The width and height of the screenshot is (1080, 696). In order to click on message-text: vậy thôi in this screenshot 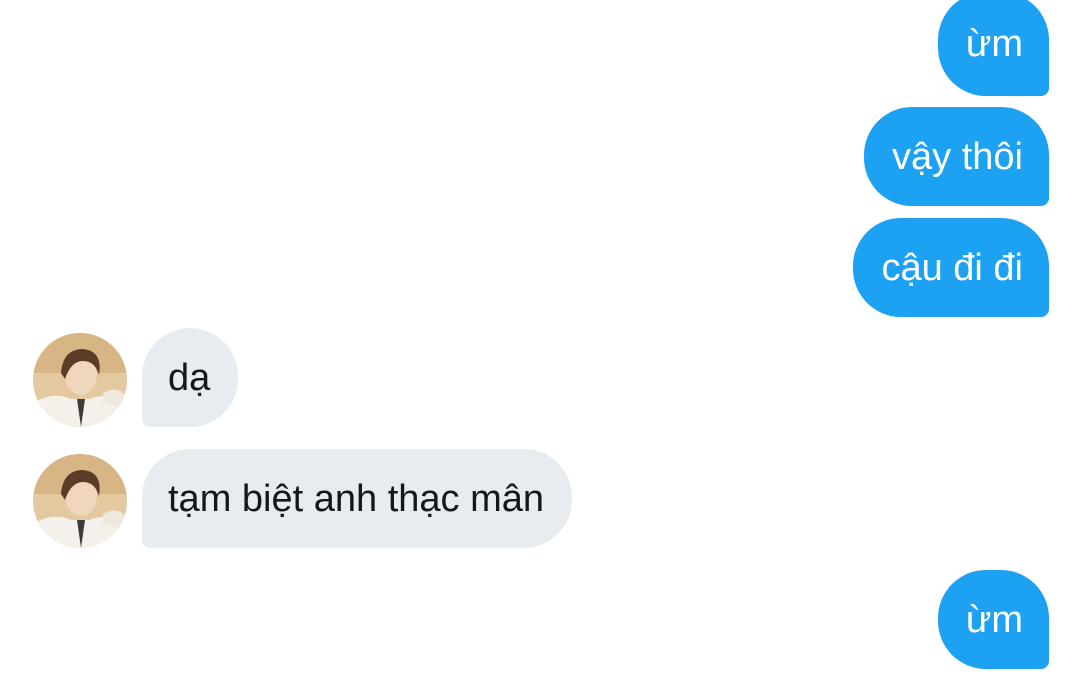, I will do `click(957, 156)`.